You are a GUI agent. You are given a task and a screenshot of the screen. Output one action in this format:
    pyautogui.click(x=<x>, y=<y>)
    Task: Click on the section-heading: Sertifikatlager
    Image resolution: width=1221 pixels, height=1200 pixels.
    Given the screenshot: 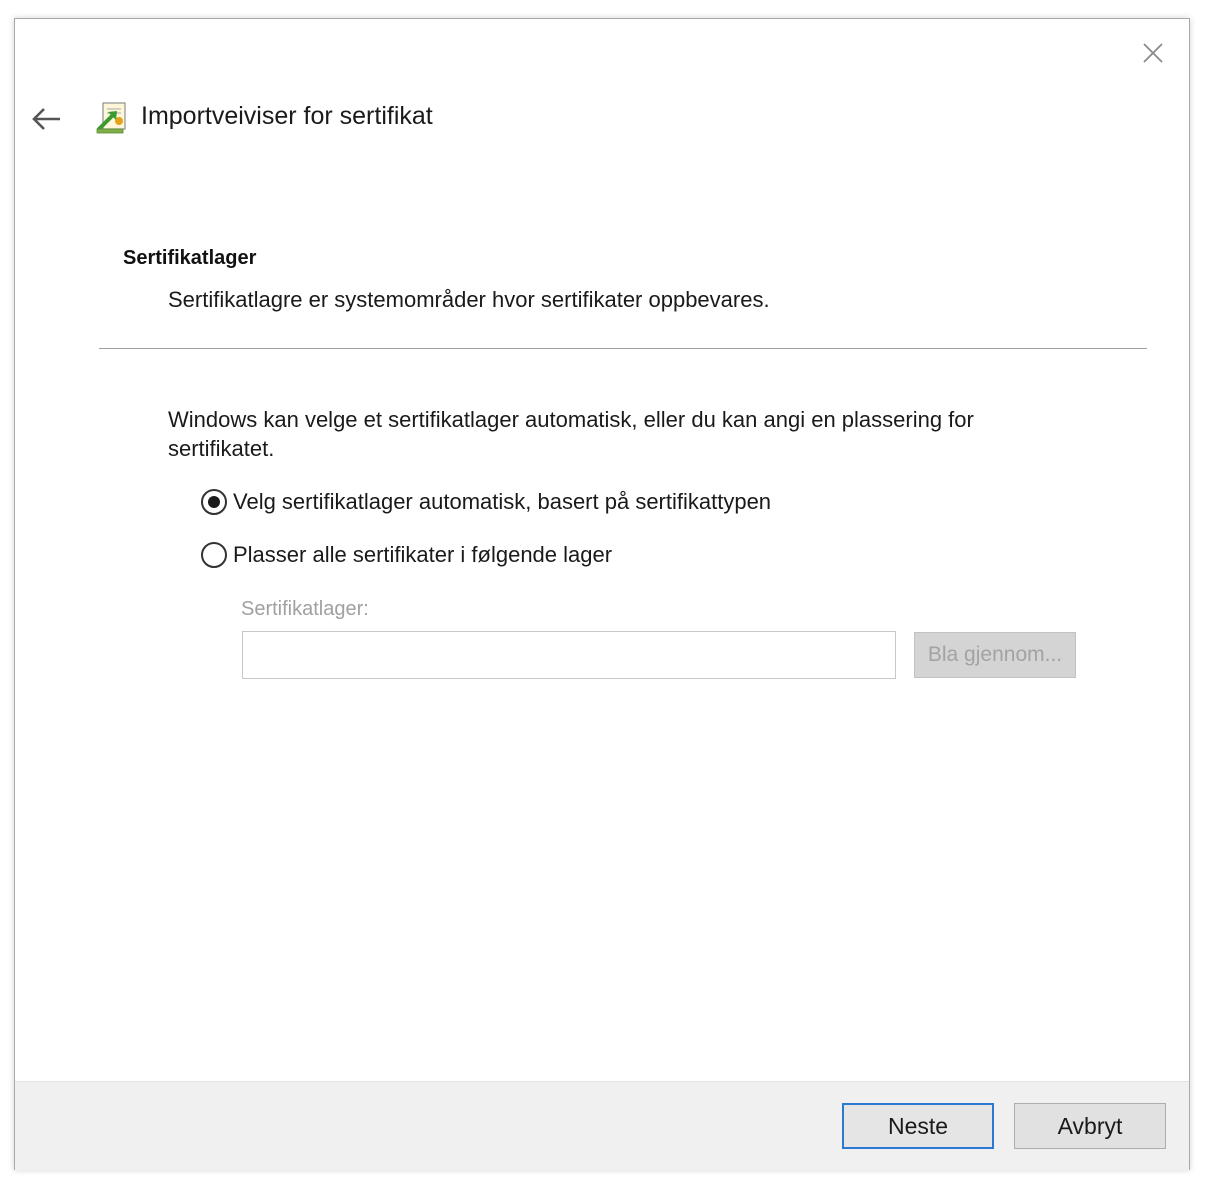 What is the action you would take?
    pyautogui.click(x=190, y=258)
    